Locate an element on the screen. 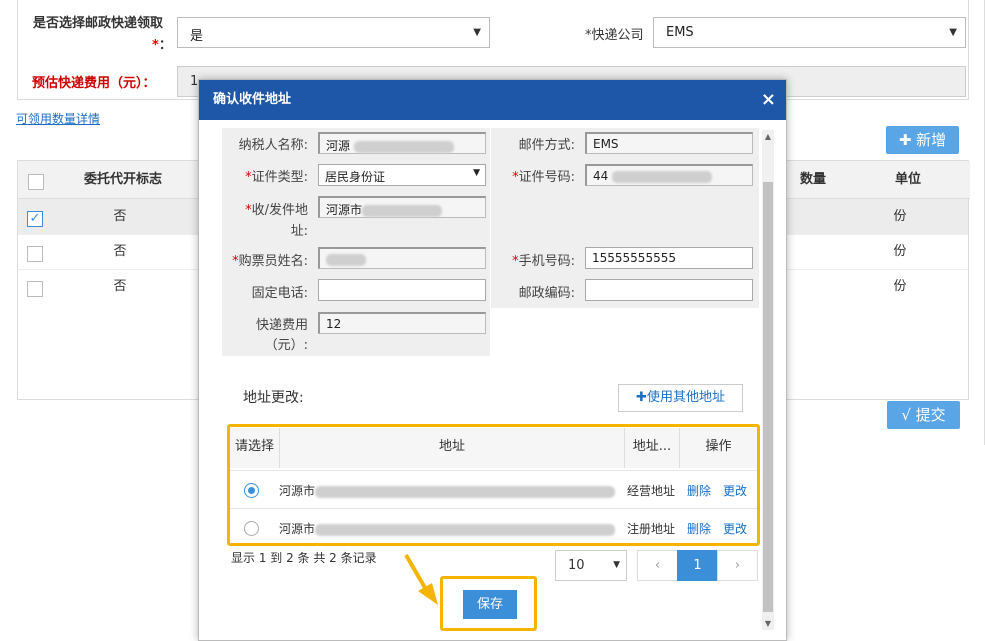 This screenshot has height=641, width=985. scroll-up-icon: ▲ is located at coordinates (768, 136).